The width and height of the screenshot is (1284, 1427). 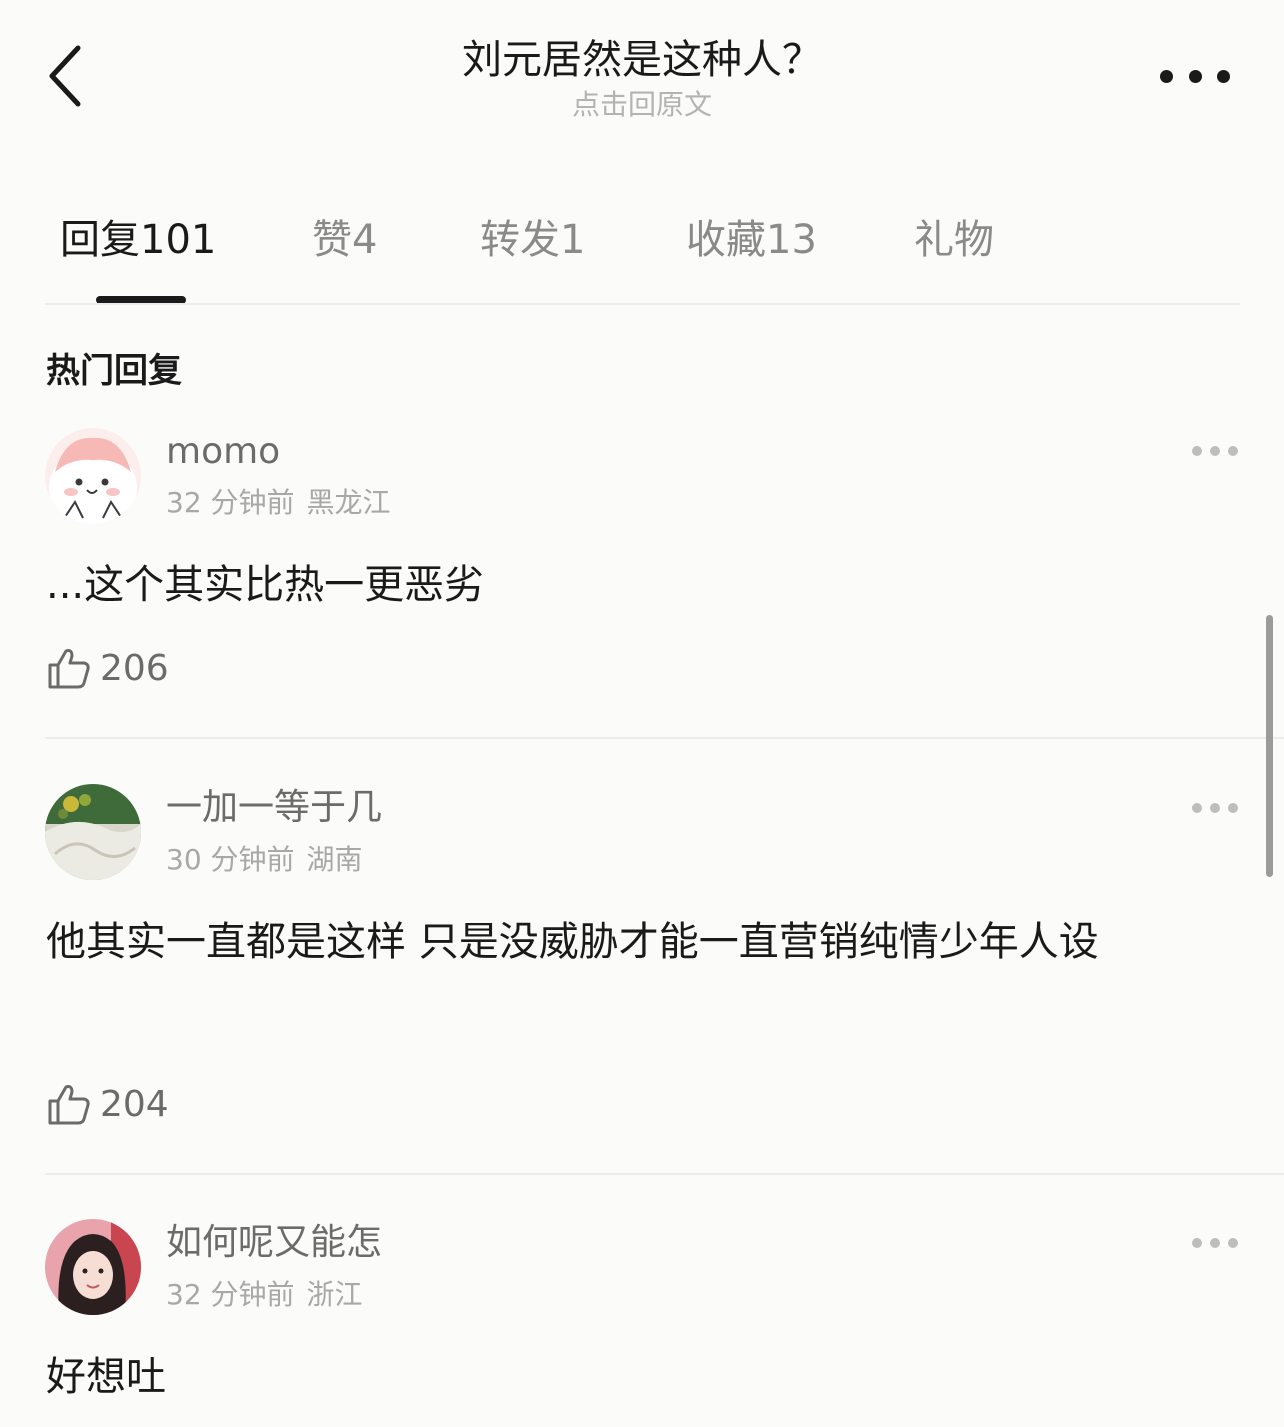 I want to click on like-button: 204, so click(x=107, y=1104).